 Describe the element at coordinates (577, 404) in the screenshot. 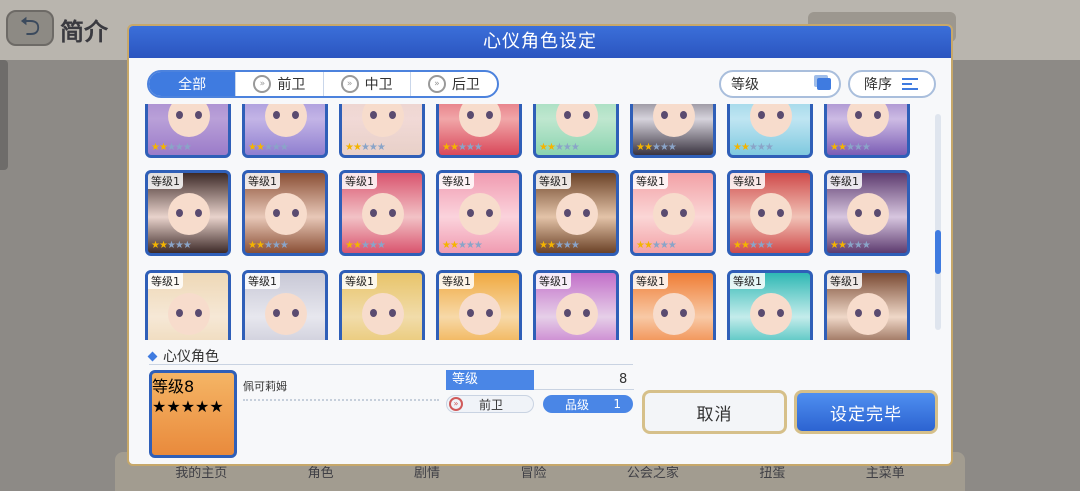

I see `rank-label: 品级` at that location.